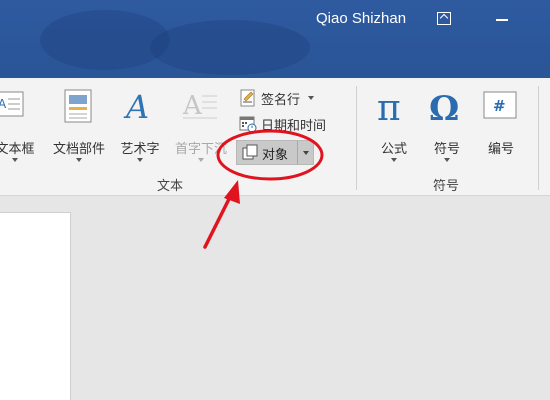  What do you see at coordinates (218, 221) in the screenshot?
I see `pointer-arrow-shaft` at bounding box center [218, 221].